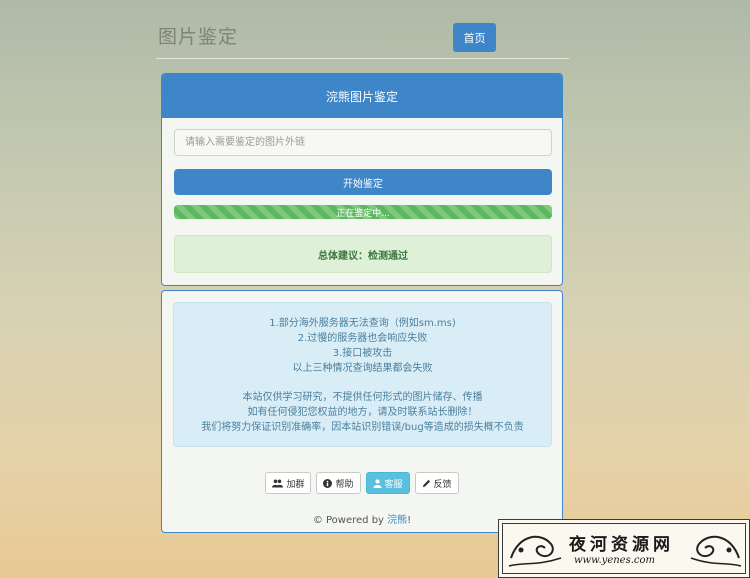 Image resolution: width=750 pixels, height=578 pixels. Describe the element at coordinates (377, 483) in the screenshot. I see `user-icon` at that location.